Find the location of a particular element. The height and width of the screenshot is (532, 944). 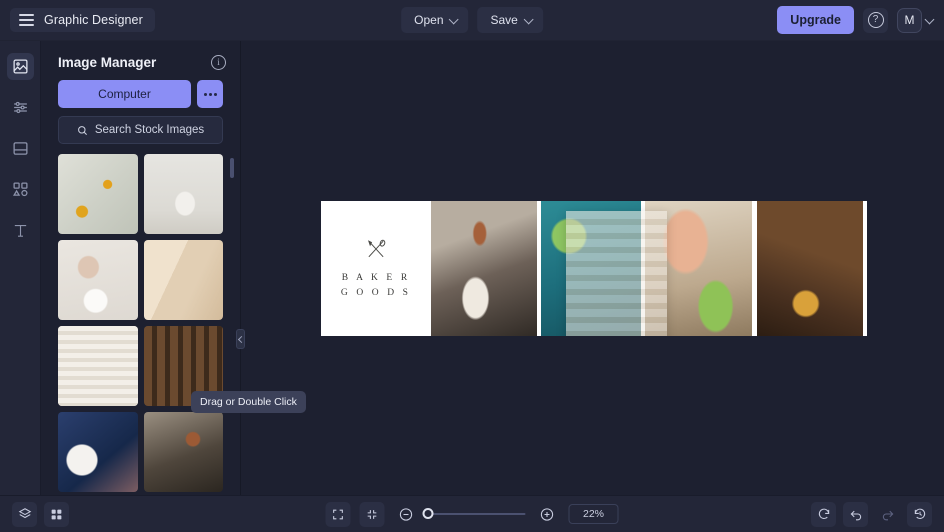

reset-icon is located at coordinates (823, 513).